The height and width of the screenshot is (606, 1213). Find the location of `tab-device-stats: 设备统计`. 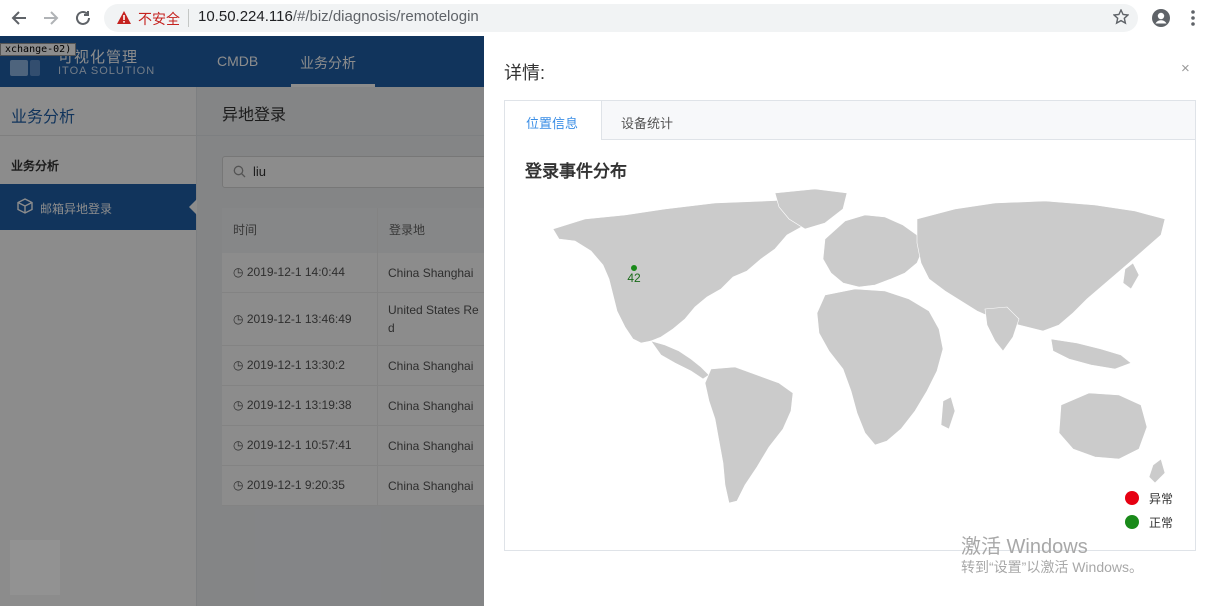

tab-device-stats: 设备统计 is located at coordinates (647, 122).